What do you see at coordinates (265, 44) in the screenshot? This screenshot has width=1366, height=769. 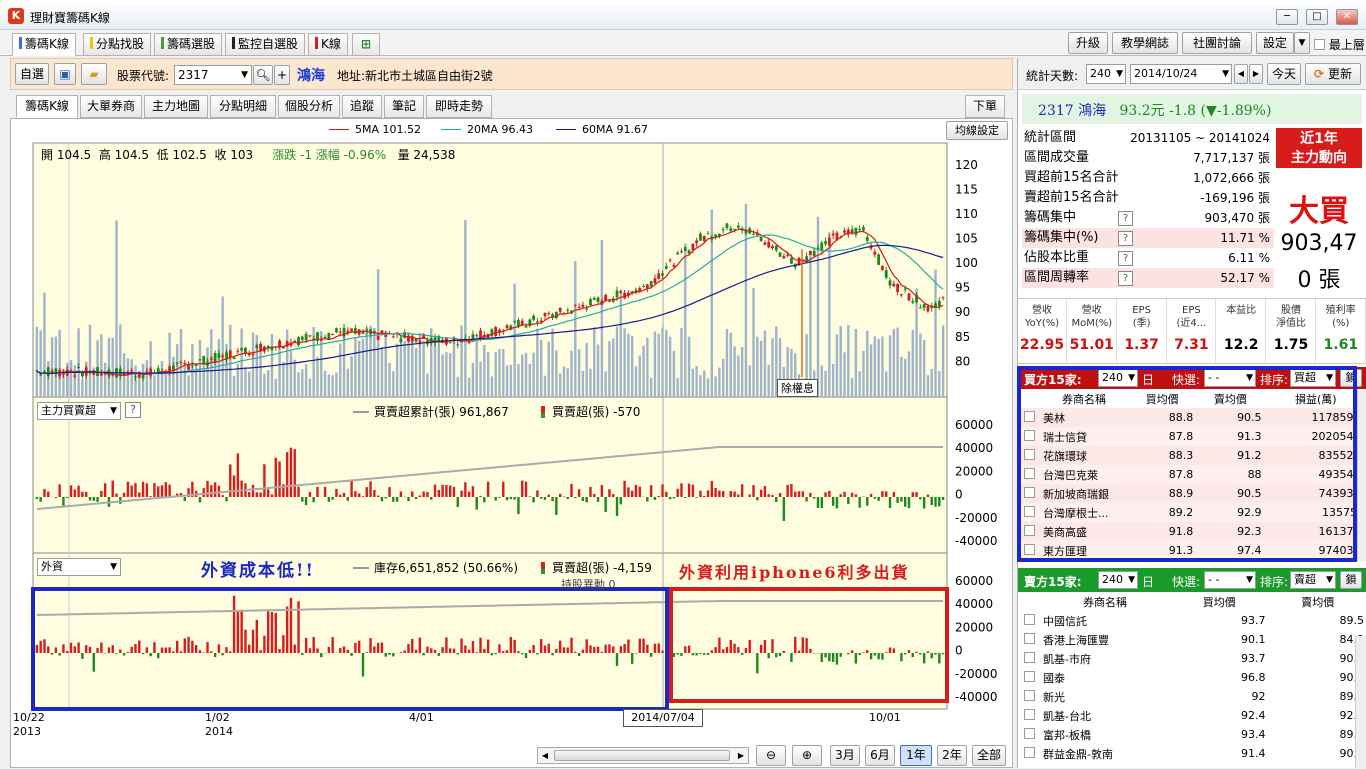 I see `tab-watchlist-monitor: 監控自選股` at bounding box center [265, 44].